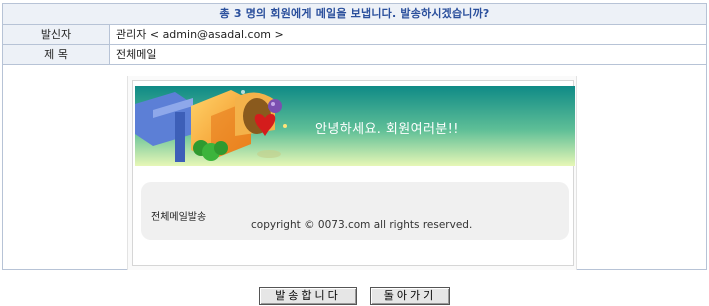 The width and height of the screenshot is (709, 306). I want to click on back-button: 돌아가기, so click(410, 296).